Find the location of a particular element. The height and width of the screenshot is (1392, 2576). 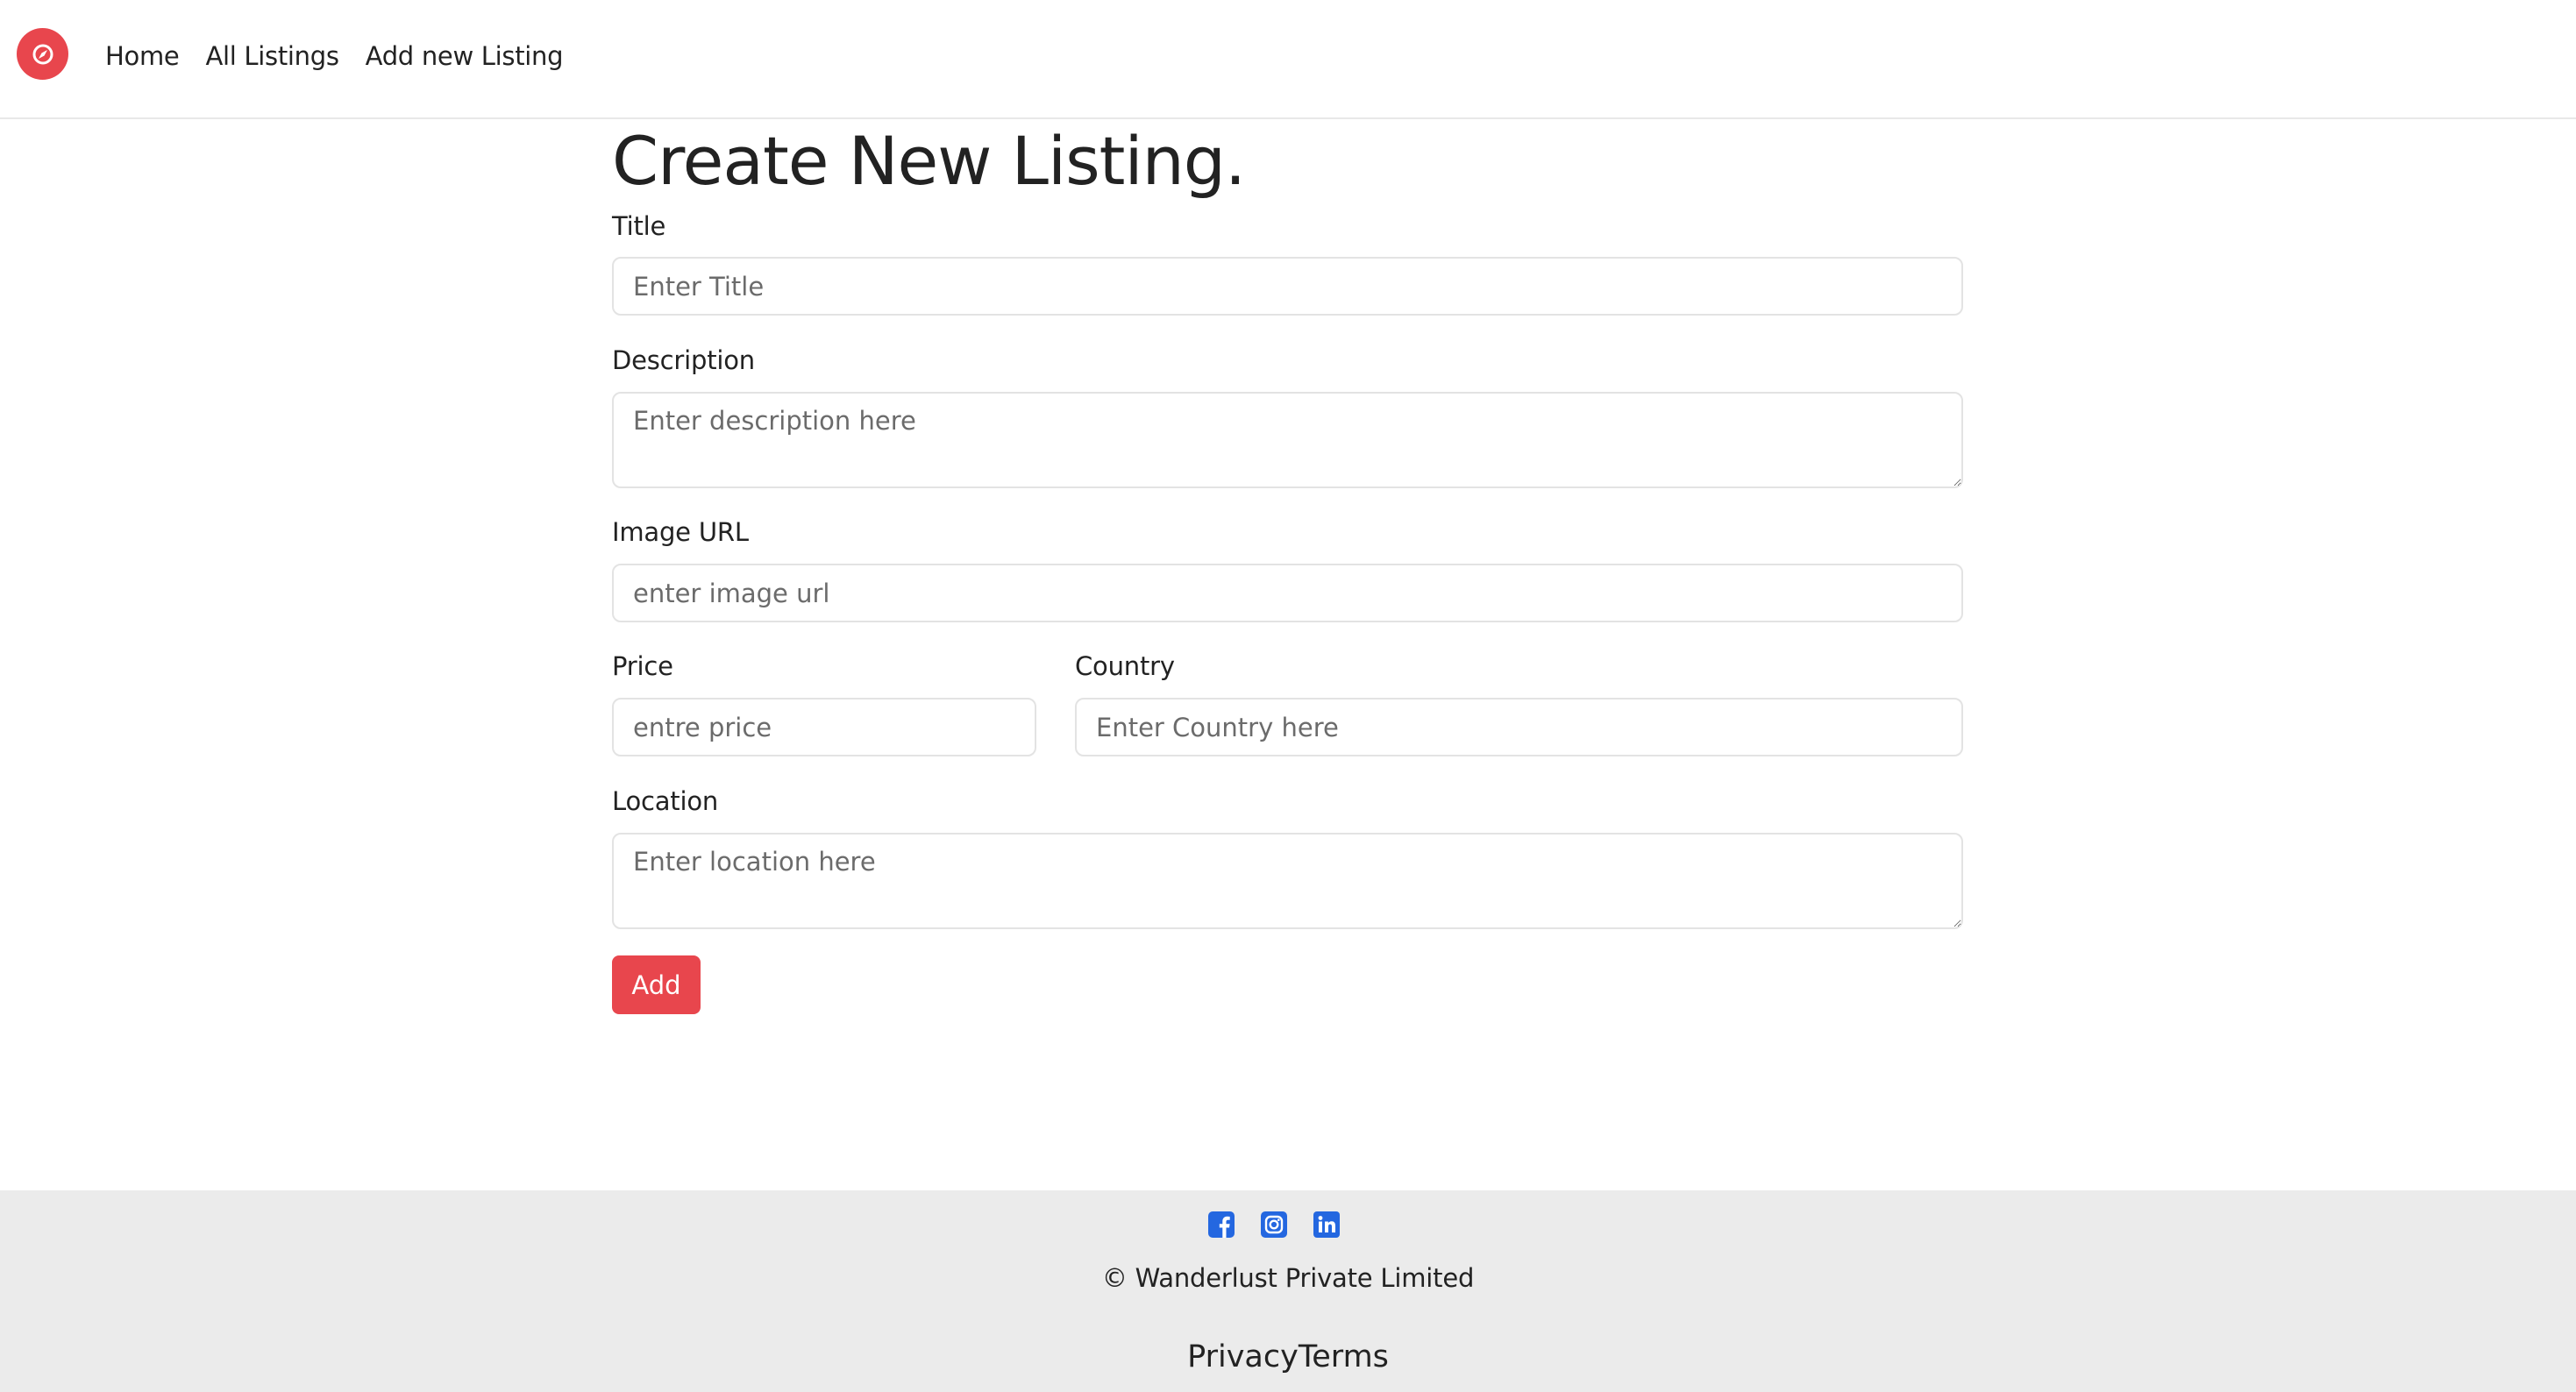

linkedin-icon is located at coordinates (1326, 1224).